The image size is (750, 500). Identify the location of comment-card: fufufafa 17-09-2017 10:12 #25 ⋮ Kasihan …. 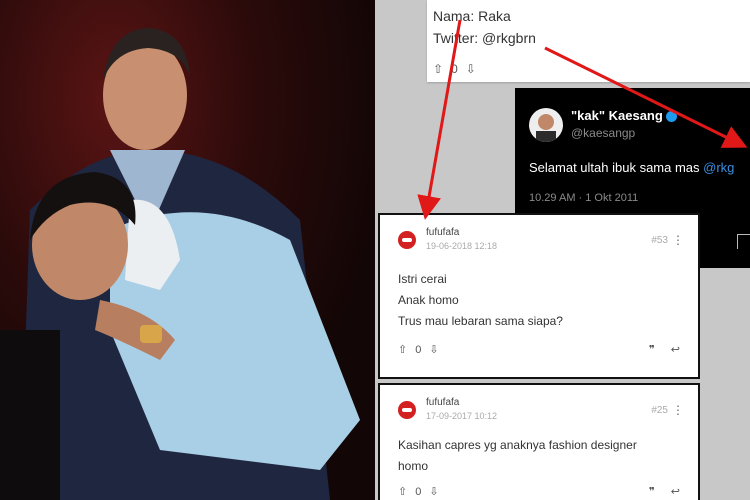
(539, 441).